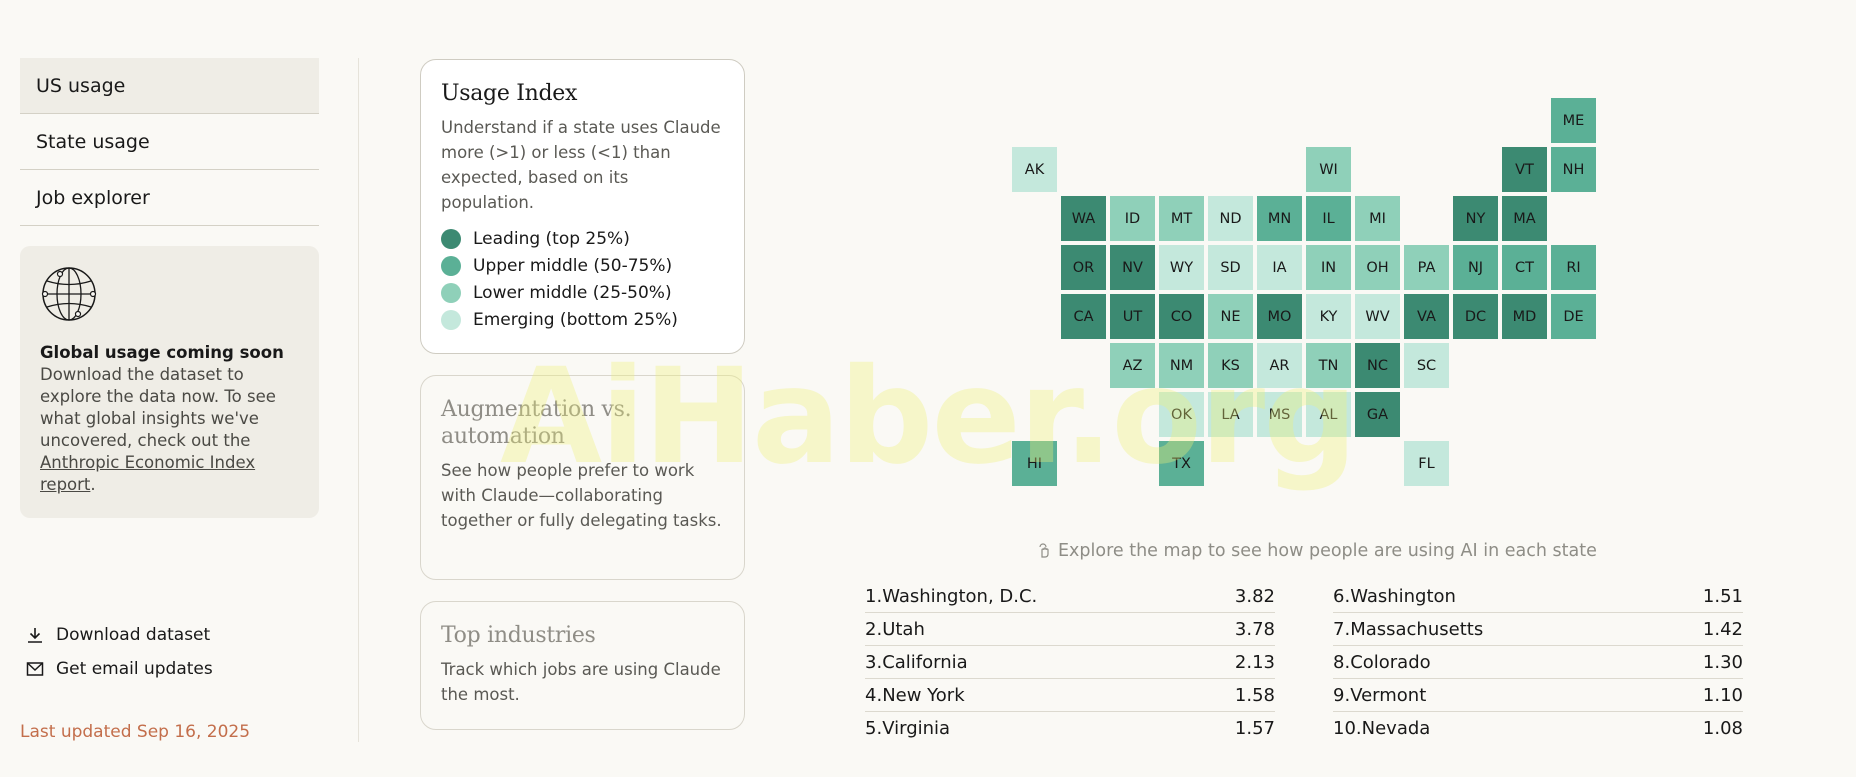 This screenshot has height=777, width=1856. Describe the element at coordinates (1279, 316) in the screenshot. I see `state-tile-mo: MO` at that location.